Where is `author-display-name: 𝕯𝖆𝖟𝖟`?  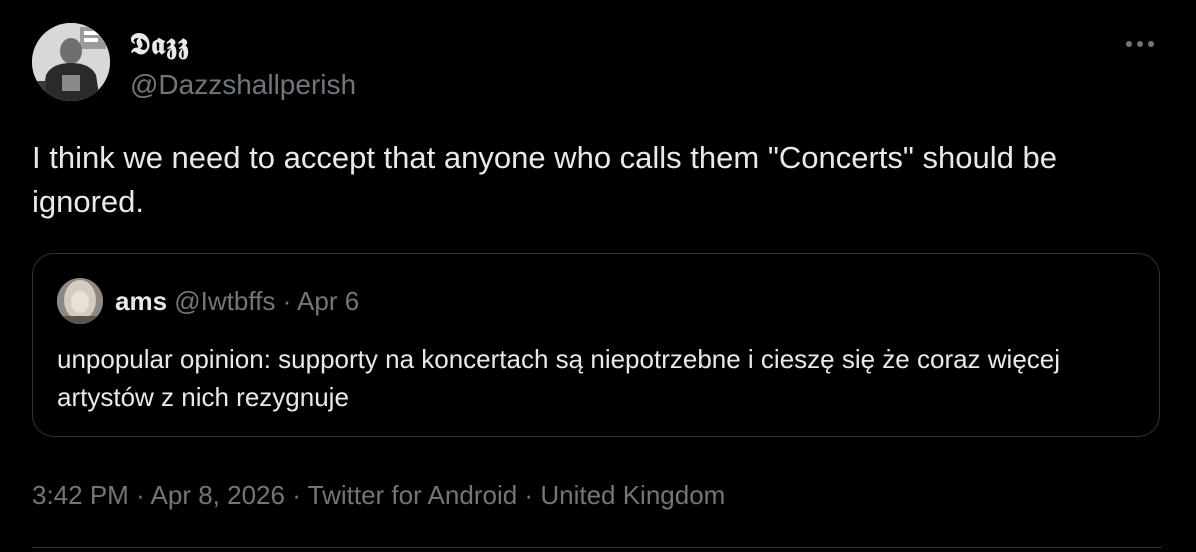 author-display-name: 𝕯𝖆𝖟𝖟 is located at coordinates (160, 45).